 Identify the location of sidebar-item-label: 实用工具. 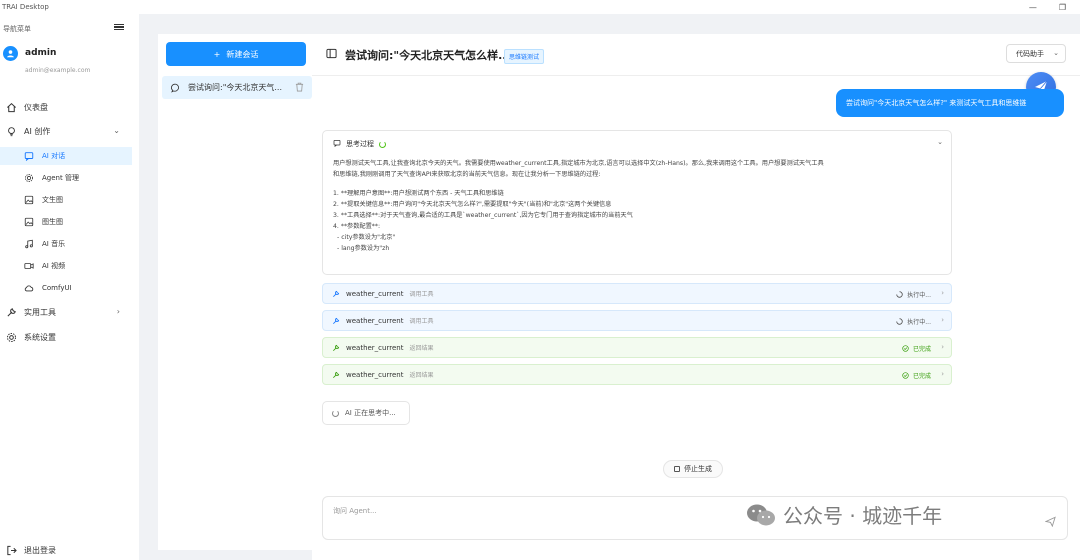
(40, 312).